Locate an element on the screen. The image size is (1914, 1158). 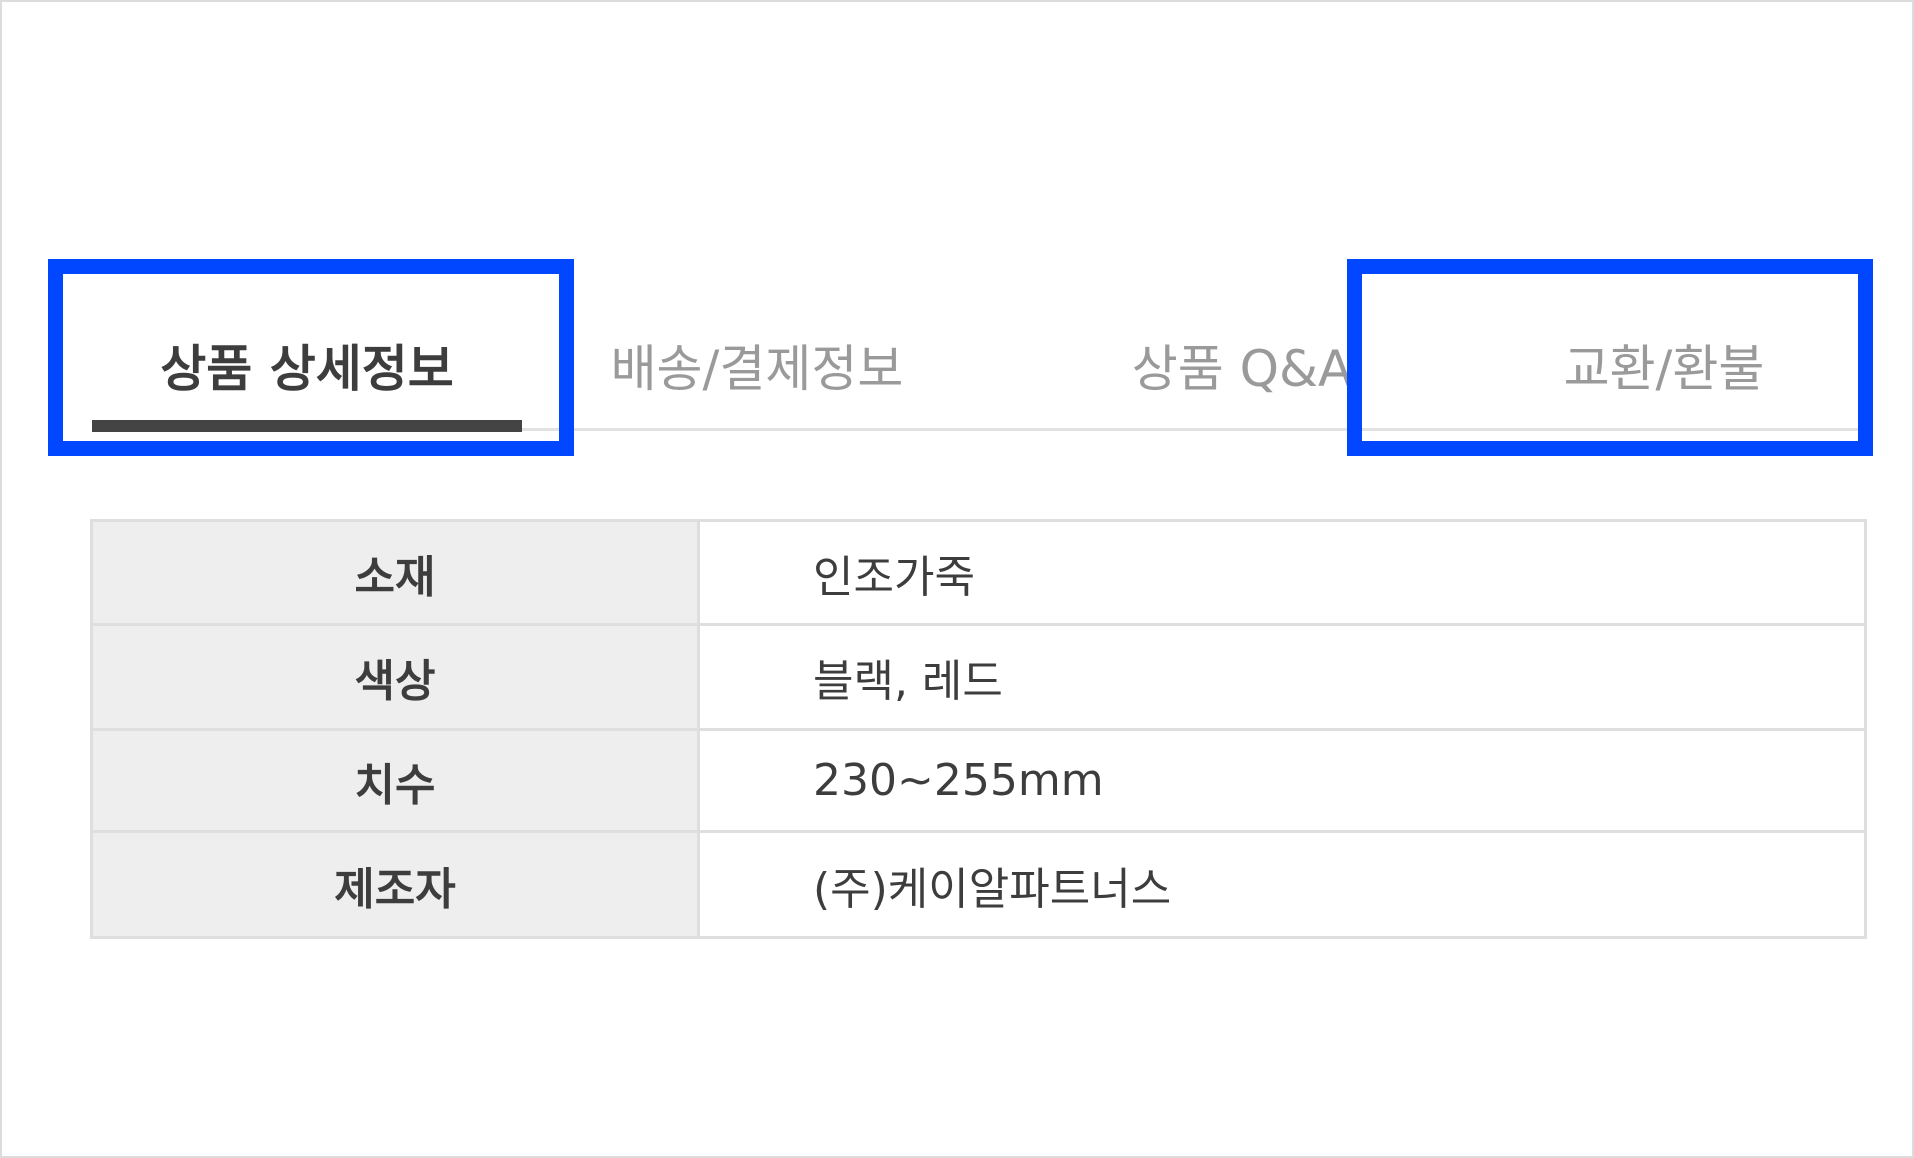
tab-product-details-label: 상품 상세정보 is located at coordinates (307, 369).